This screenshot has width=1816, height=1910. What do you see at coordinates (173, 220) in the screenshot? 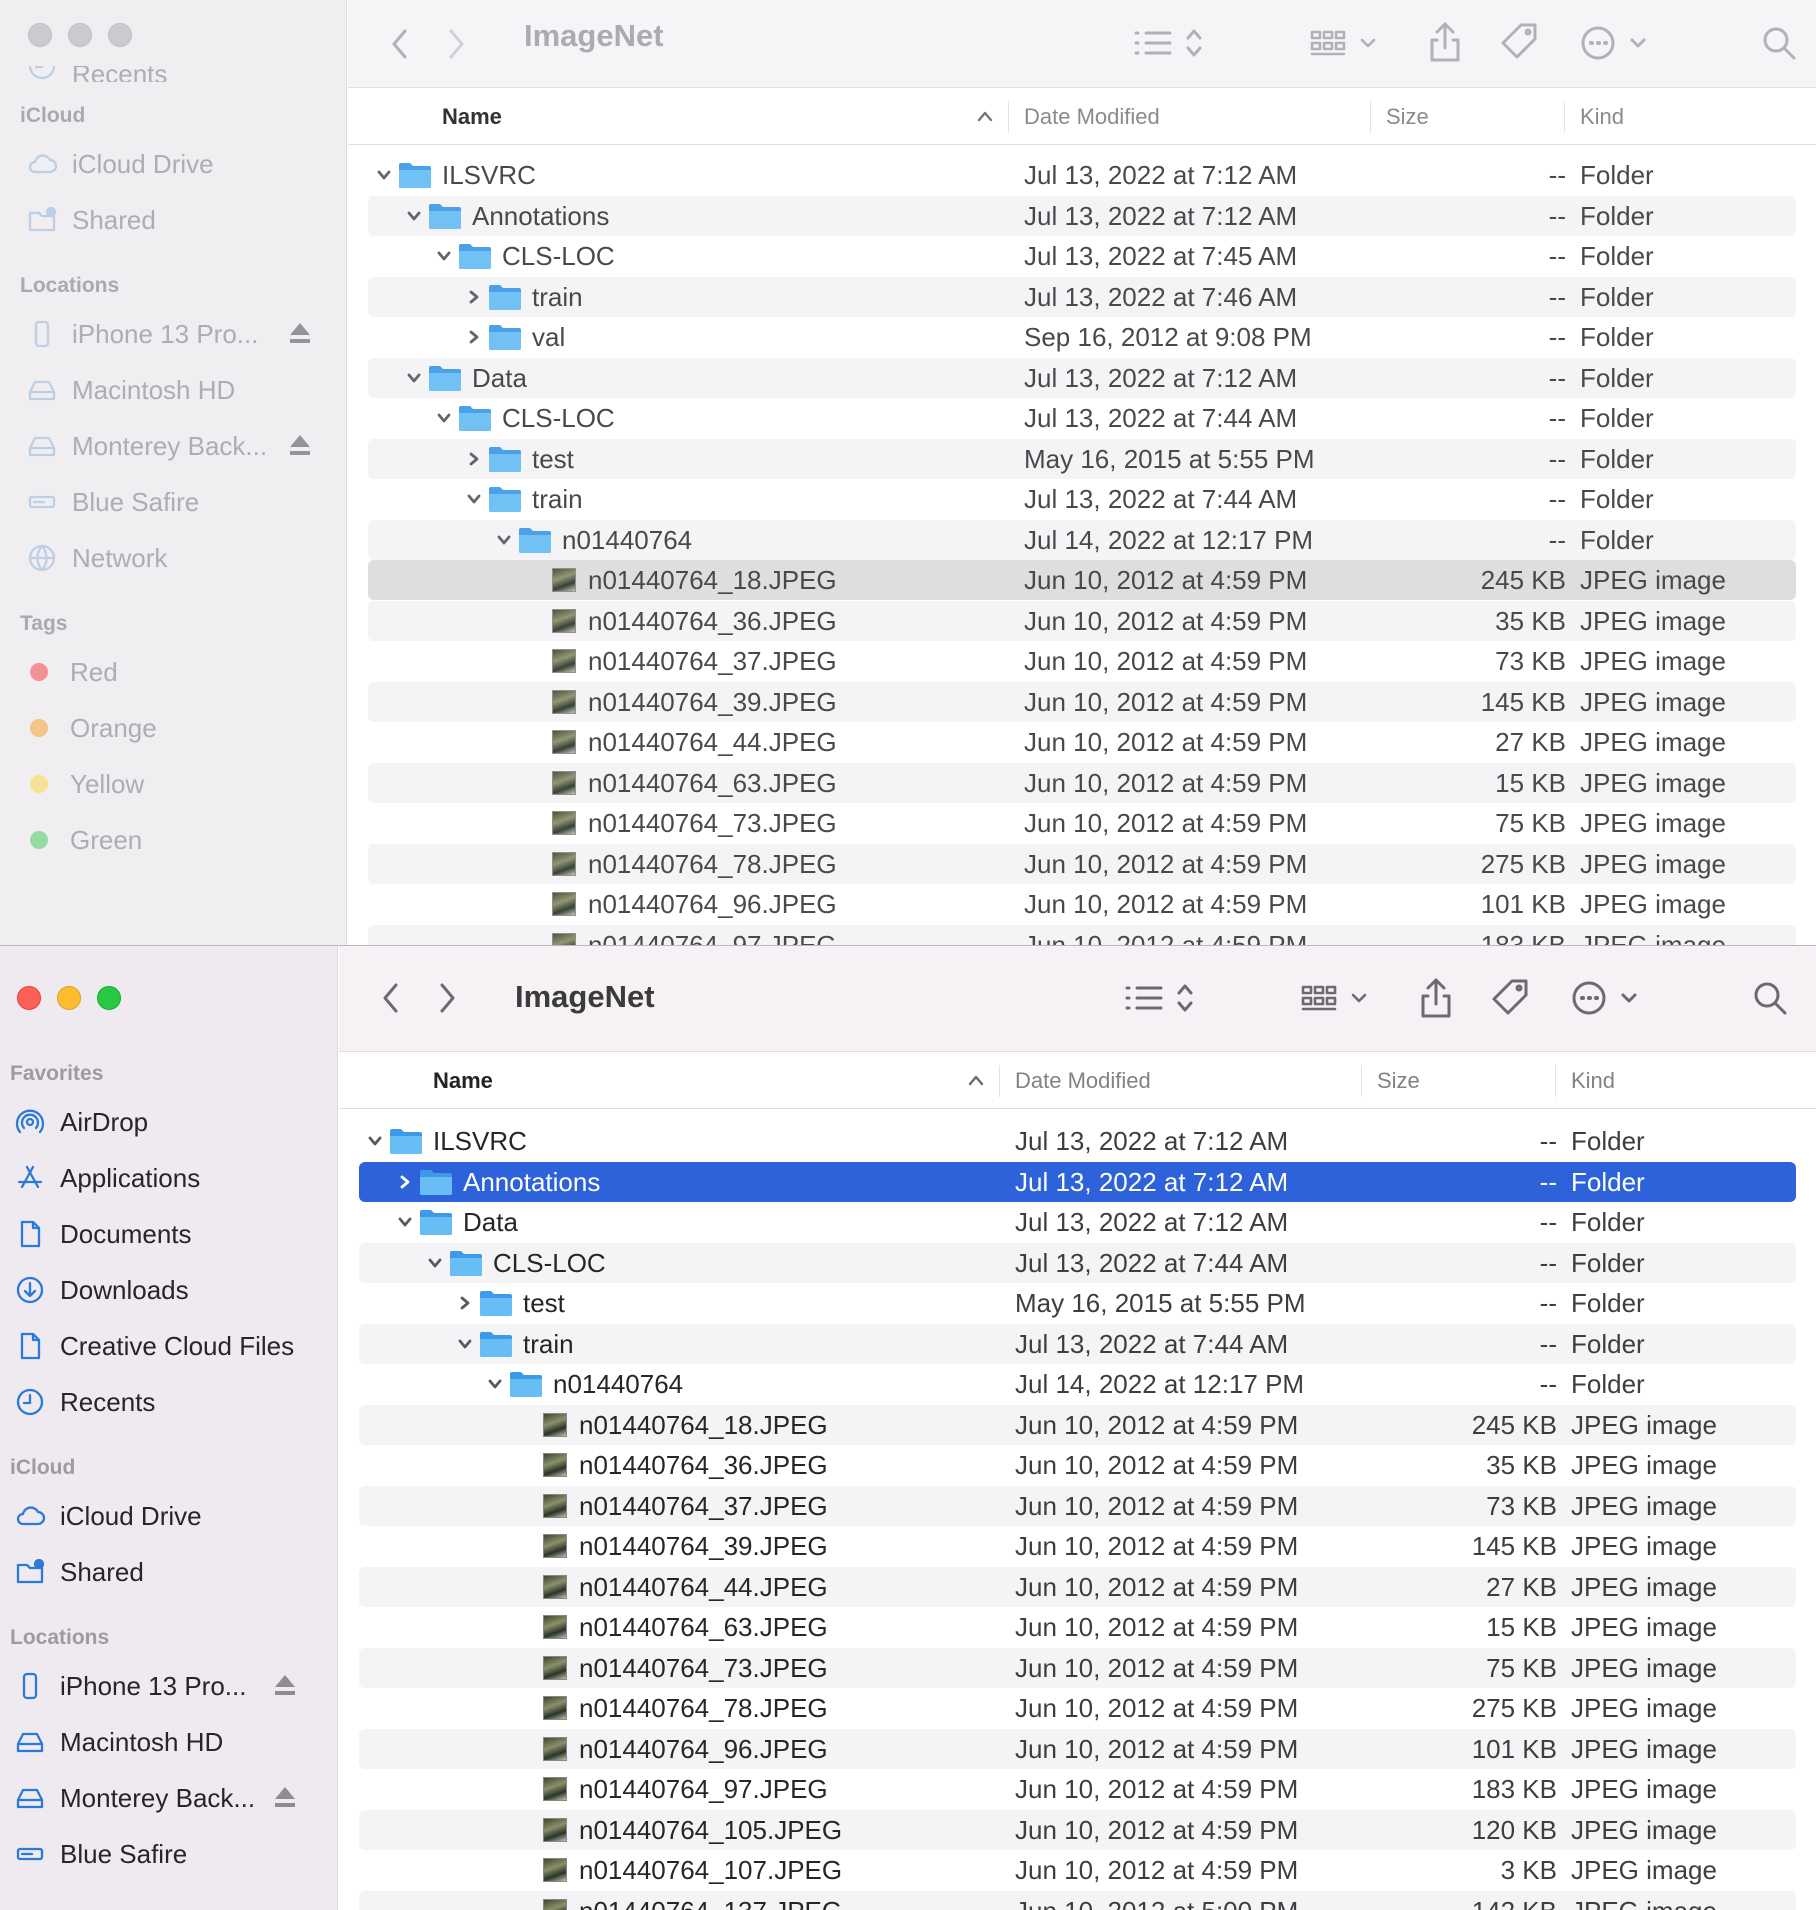
I see `sidebar-item-shared: Shared` at bounding box center [173, 220].